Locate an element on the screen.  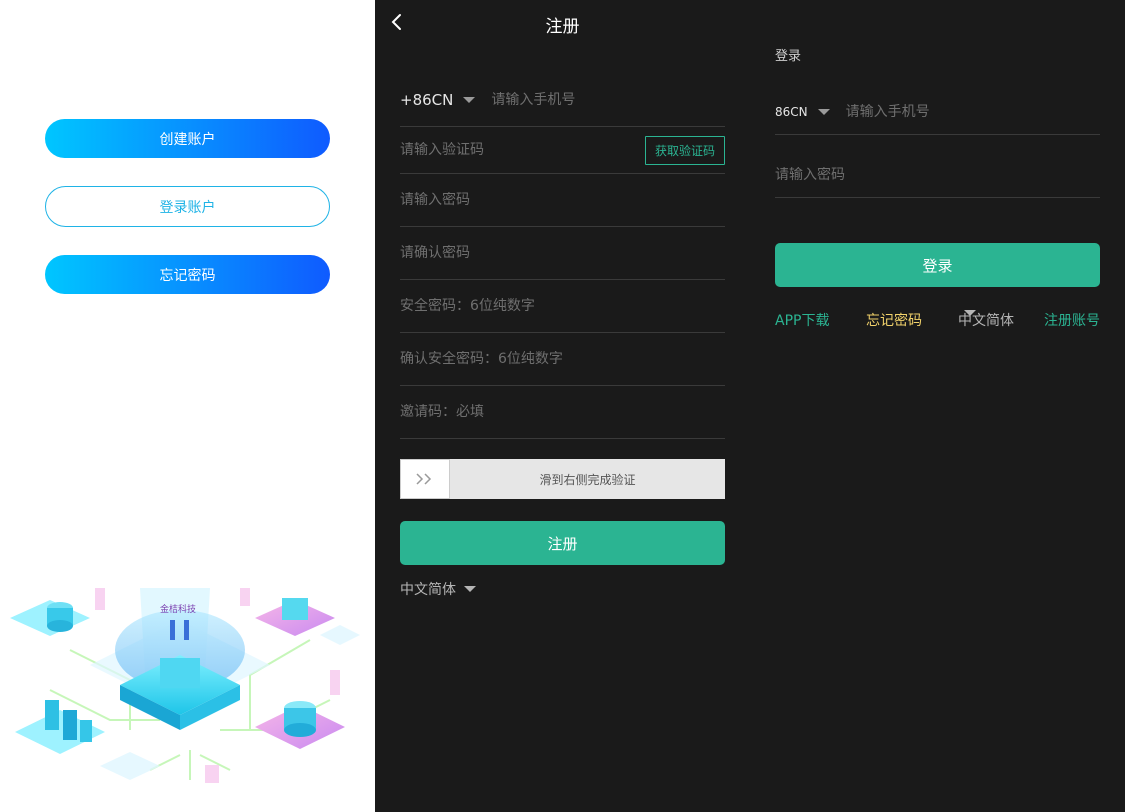
forgot-password-button: 忘记密码 is located at coordinates (187, 274).